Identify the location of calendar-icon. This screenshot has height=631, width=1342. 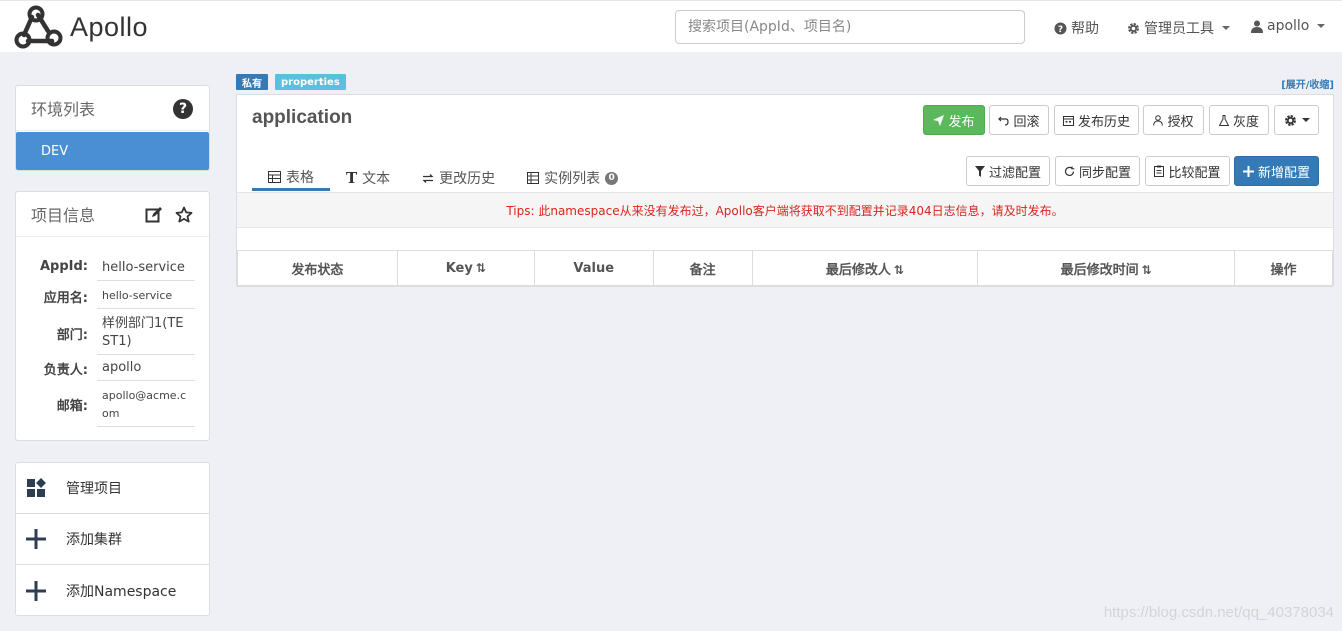
(1068, 120).